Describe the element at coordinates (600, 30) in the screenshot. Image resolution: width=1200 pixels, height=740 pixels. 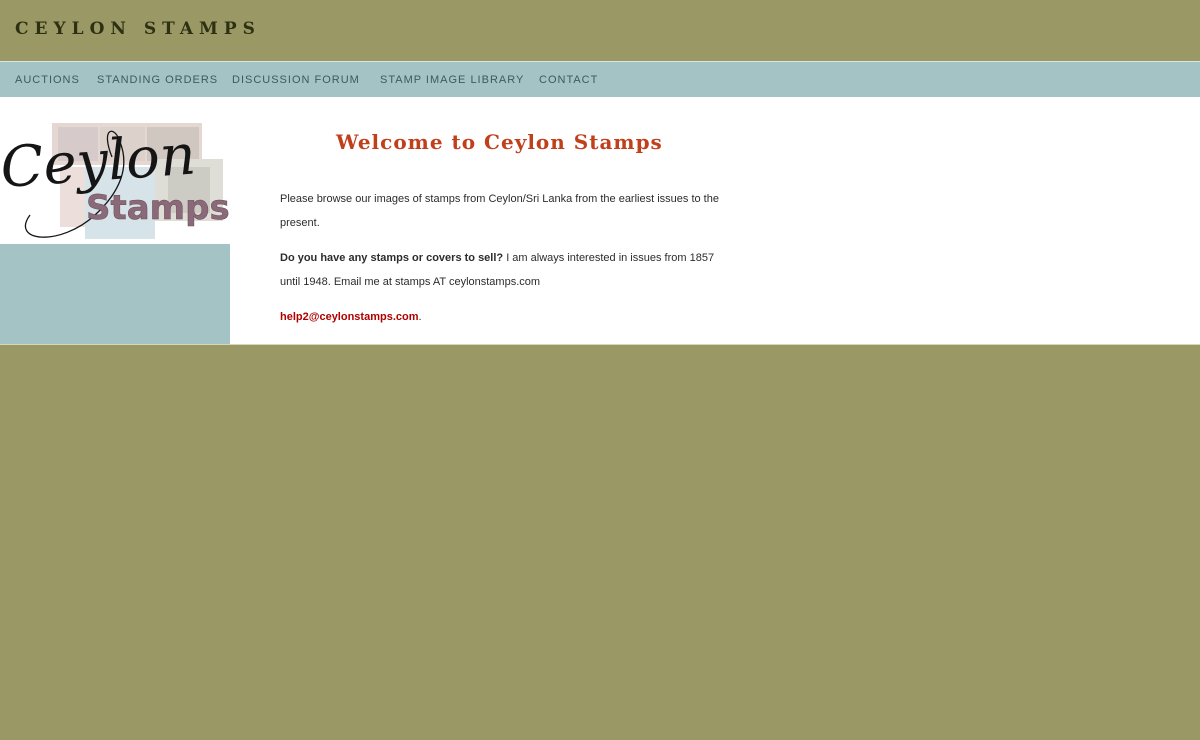
I see `site-header: CEYLON STAMPS` at that location.